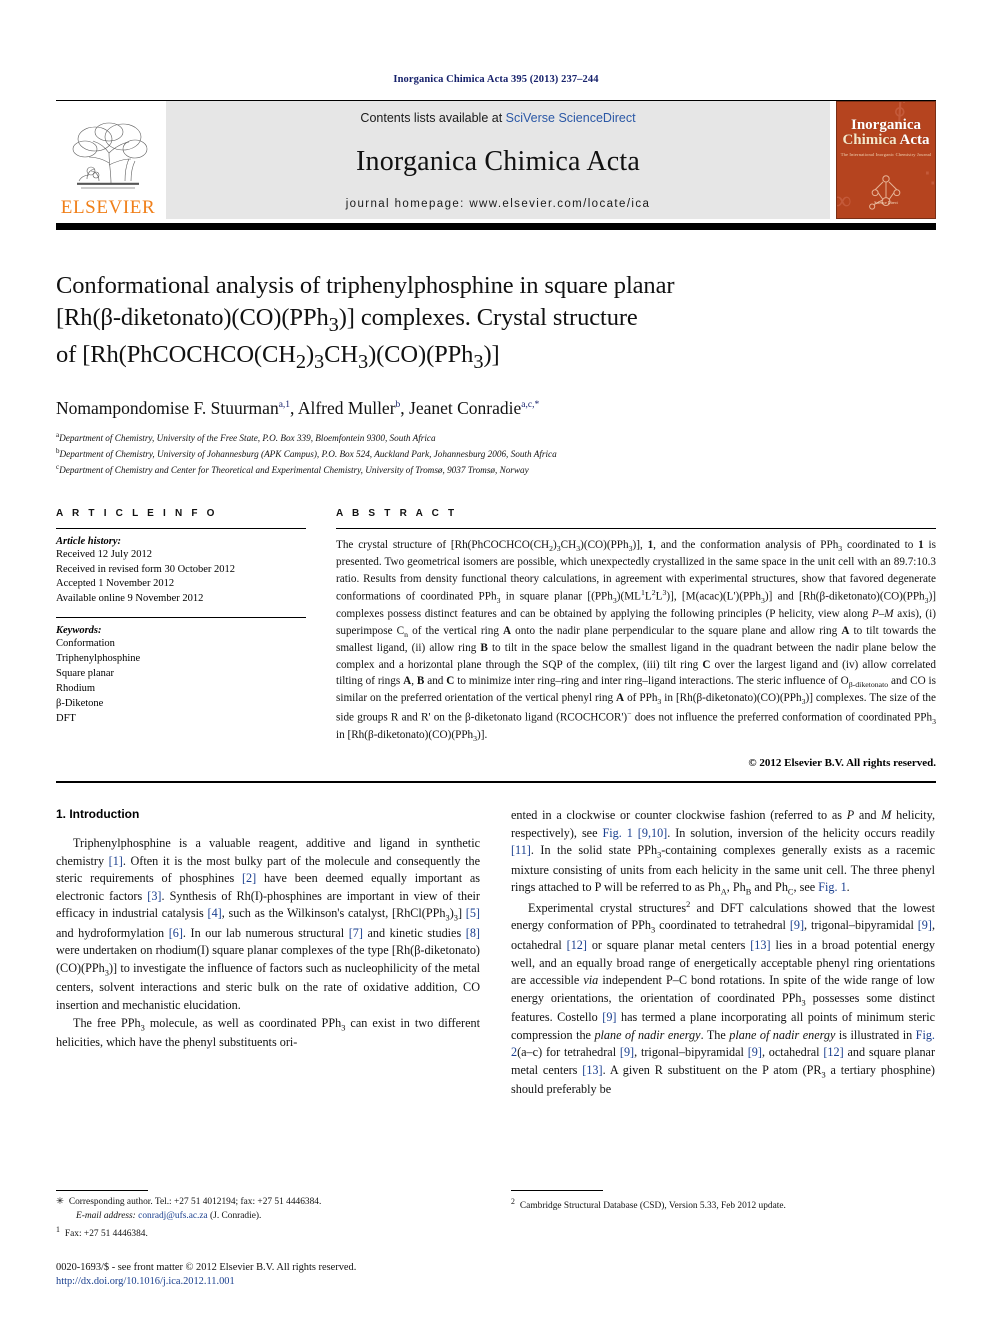 This screenshot has width=992, height=1323. I want to click on author-3-affil-marker: a,c,*, so click(530, 405).